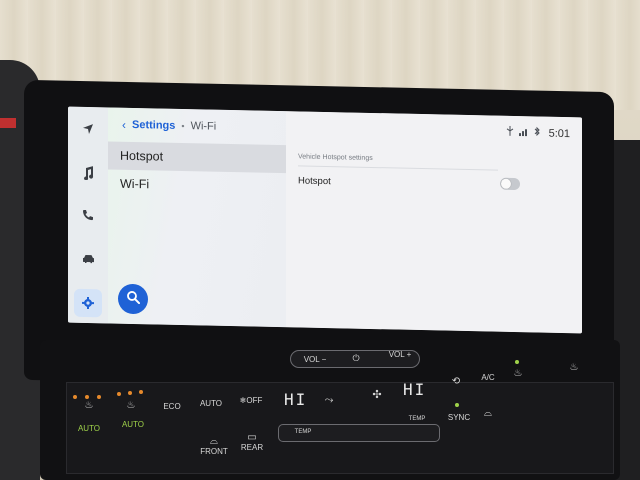 This screenshot has width=640, height=480. I want to click on volume-up-button: VOL +, so click(400, 354).